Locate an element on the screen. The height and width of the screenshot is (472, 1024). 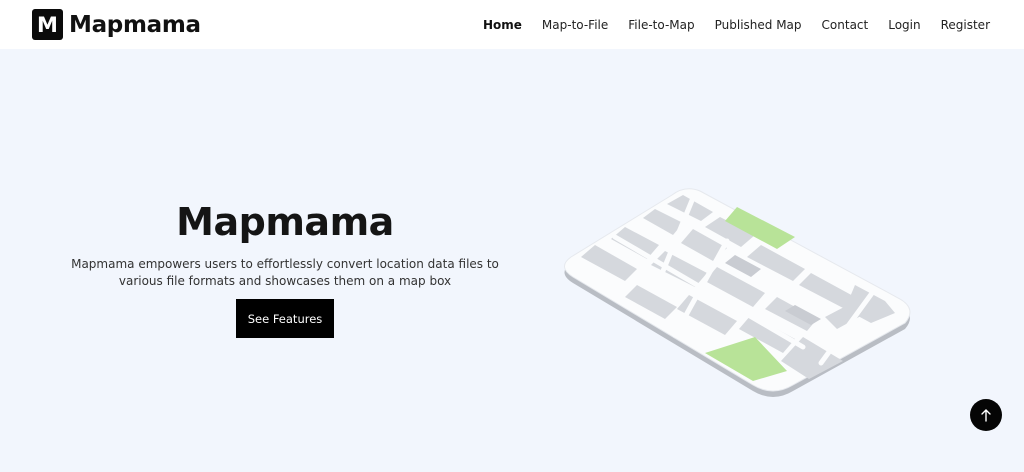
nav-file-to-map: File-to-Map is located at coordinates (661, 25).